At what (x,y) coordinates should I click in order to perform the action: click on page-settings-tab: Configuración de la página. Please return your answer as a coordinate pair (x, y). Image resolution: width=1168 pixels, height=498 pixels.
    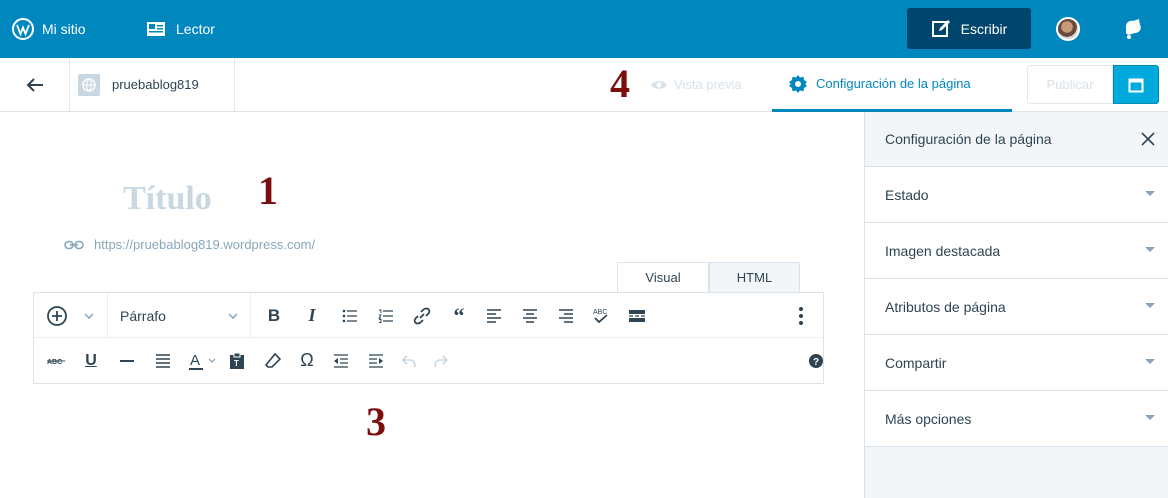
    Looking at the image, I should click on (892, 85).